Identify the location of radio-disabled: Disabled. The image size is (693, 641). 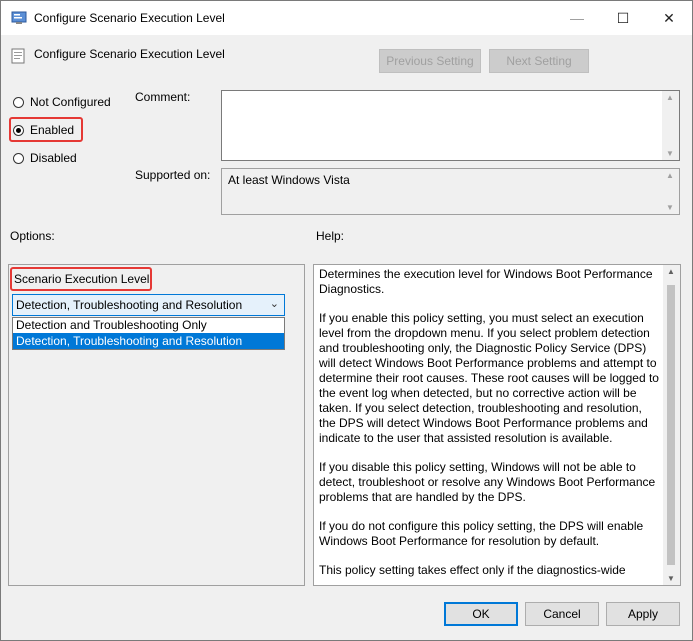
(45, 158).